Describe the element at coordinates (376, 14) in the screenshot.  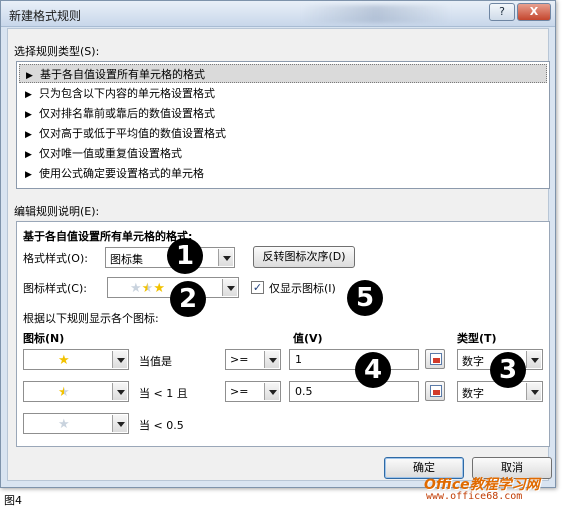
I see `background-ghost` at that location.